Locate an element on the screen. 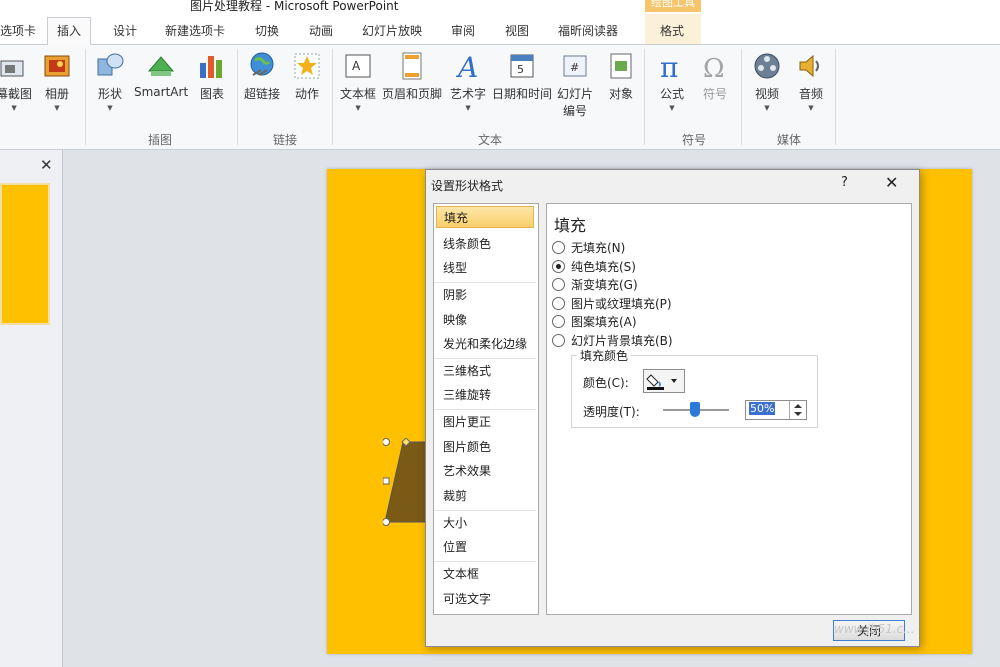 The image size is (1000, 667). textbox-button: A 文本框 ▼ is located at coordinates (358, 81).